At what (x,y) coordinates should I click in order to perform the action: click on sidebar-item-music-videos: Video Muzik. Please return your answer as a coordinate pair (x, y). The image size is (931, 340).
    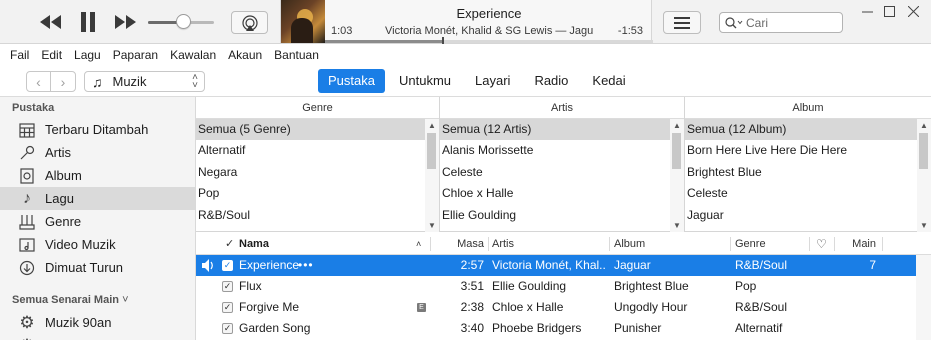
    Looking at the image, I should click on (97, 244).